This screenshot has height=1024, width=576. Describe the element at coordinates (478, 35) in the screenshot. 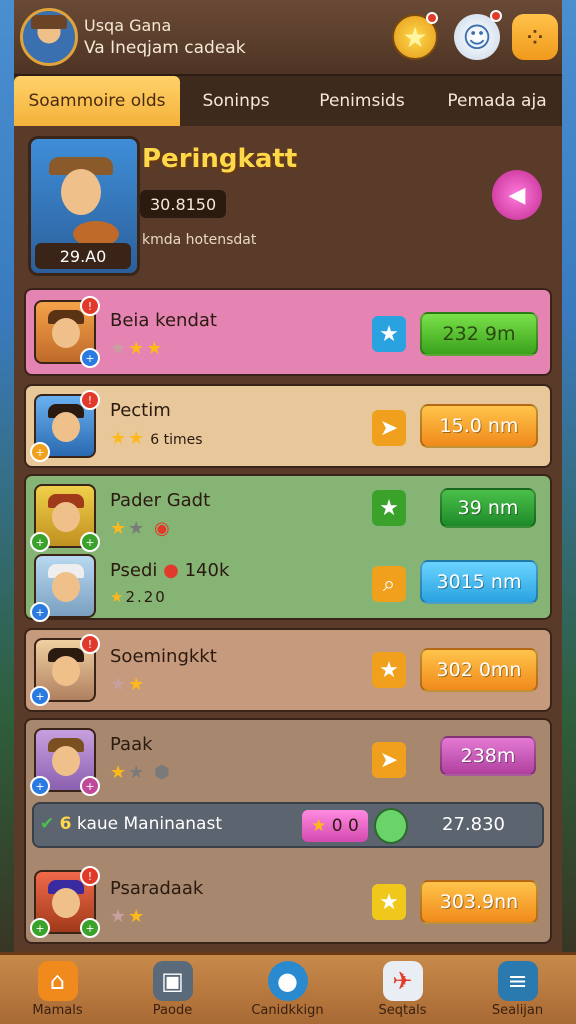

I see `ghost-face-icon: ☺` at that location.